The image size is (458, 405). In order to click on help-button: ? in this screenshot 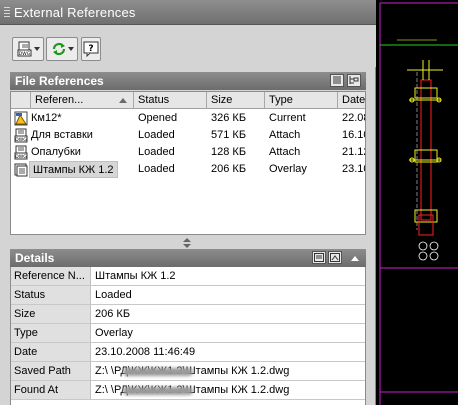, I will do `click(91, 49)`.